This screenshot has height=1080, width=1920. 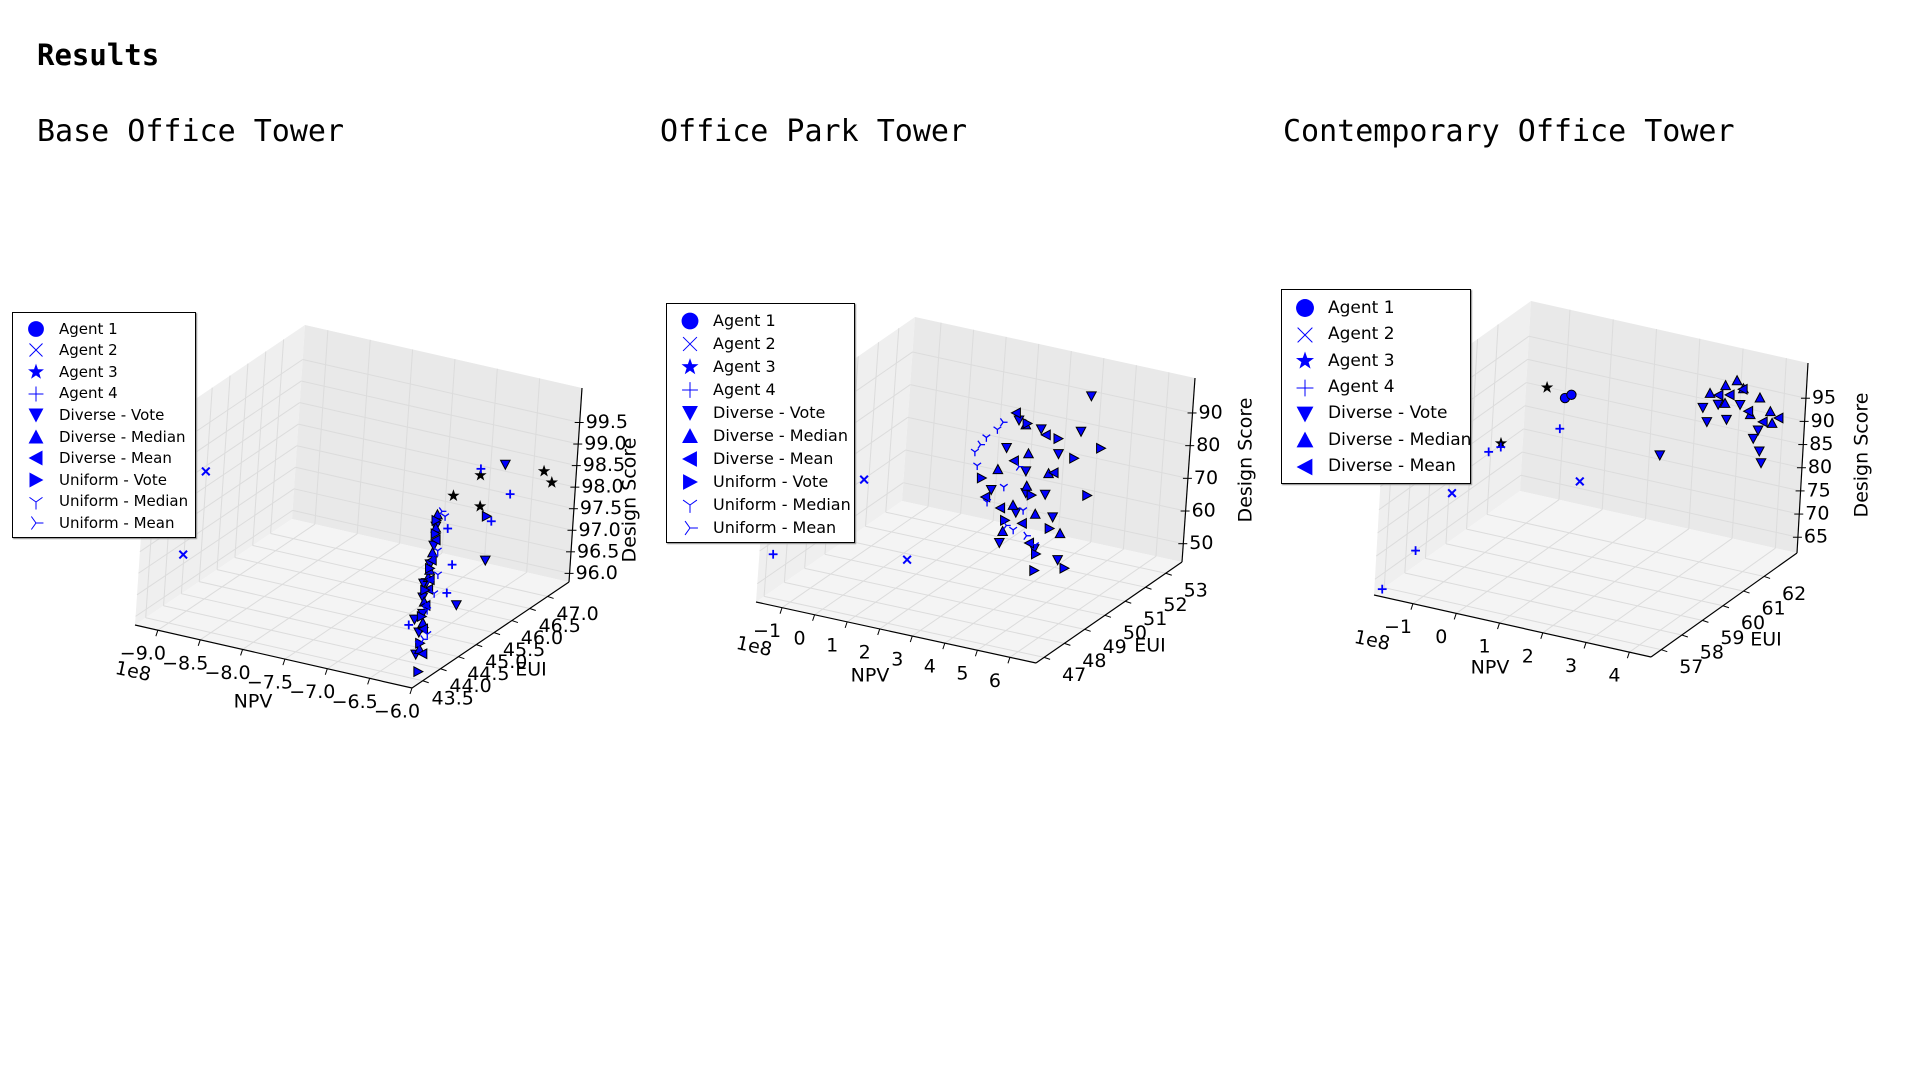 What do you see at coordinates (597, 573) in the screenshot?
I see `z-tick-label: 96.0` at bounding box center [597, 573].